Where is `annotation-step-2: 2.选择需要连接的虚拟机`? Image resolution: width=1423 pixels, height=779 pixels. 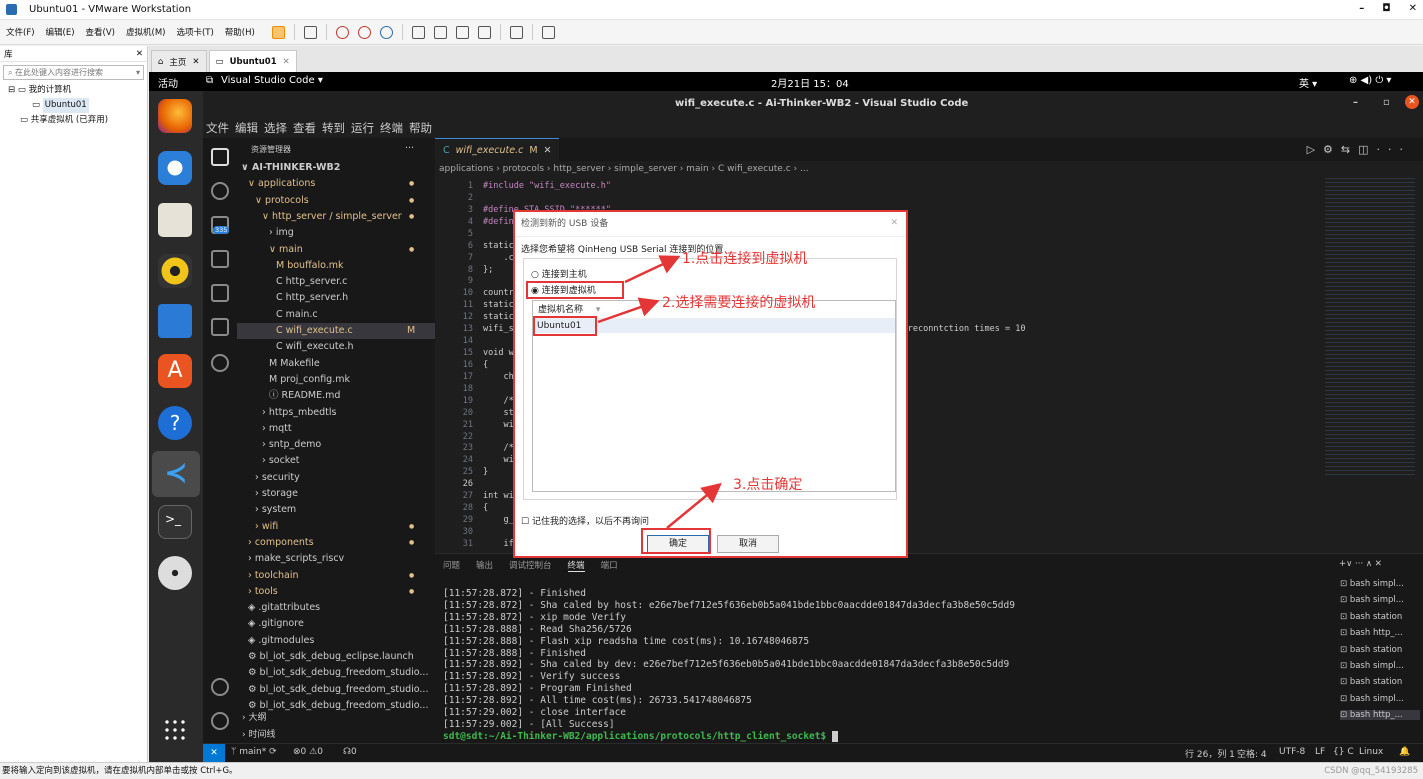
annotation-step-2: 2.选择需要连接的虚拟机 is located at coordinates (739, 303).